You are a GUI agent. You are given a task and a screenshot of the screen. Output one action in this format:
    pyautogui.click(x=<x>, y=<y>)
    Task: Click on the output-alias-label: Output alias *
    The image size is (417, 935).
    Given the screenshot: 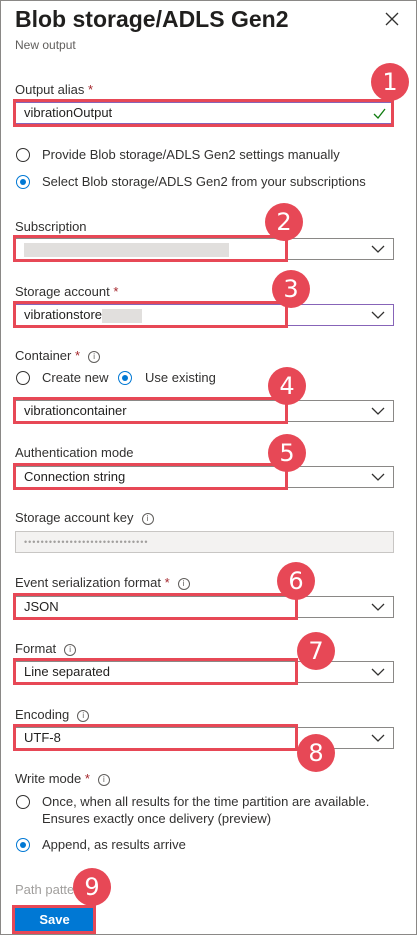 What is the action you would take?
    pyautogui.click(x=54, y=89)
    